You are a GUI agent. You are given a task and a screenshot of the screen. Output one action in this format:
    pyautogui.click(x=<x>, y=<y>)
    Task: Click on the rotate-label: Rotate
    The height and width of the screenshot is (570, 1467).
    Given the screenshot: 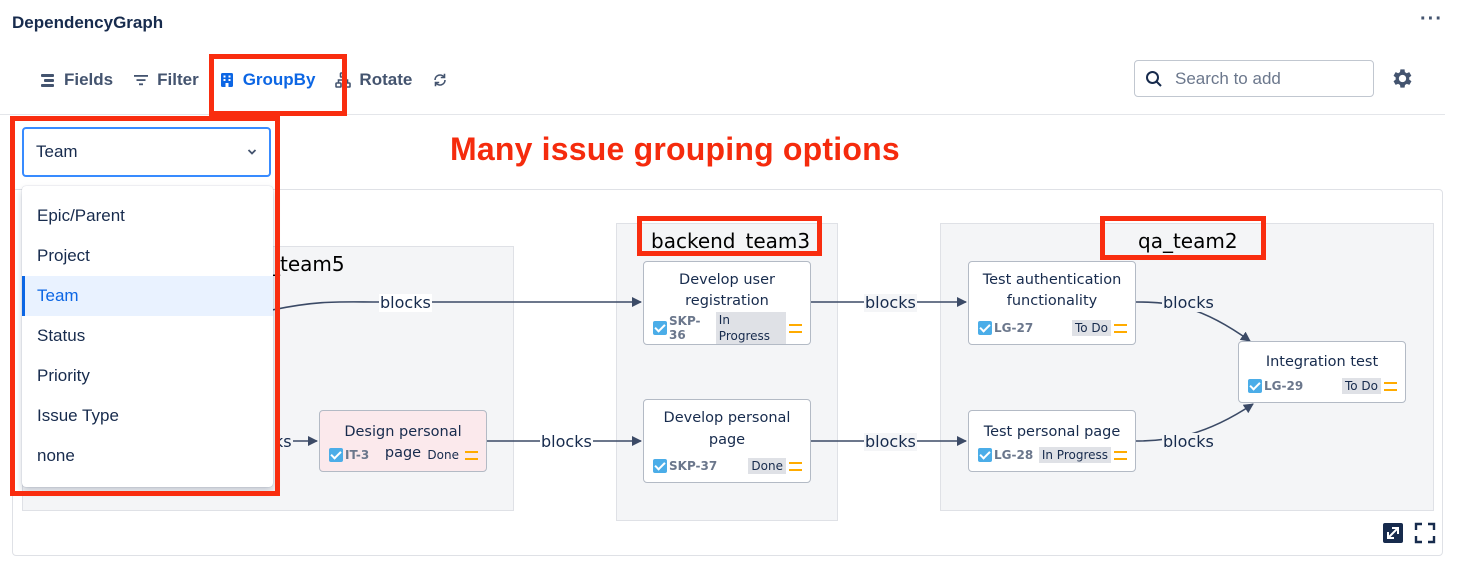 What is the action you would take?
    pyautogui.click(x=386, y=79)
    